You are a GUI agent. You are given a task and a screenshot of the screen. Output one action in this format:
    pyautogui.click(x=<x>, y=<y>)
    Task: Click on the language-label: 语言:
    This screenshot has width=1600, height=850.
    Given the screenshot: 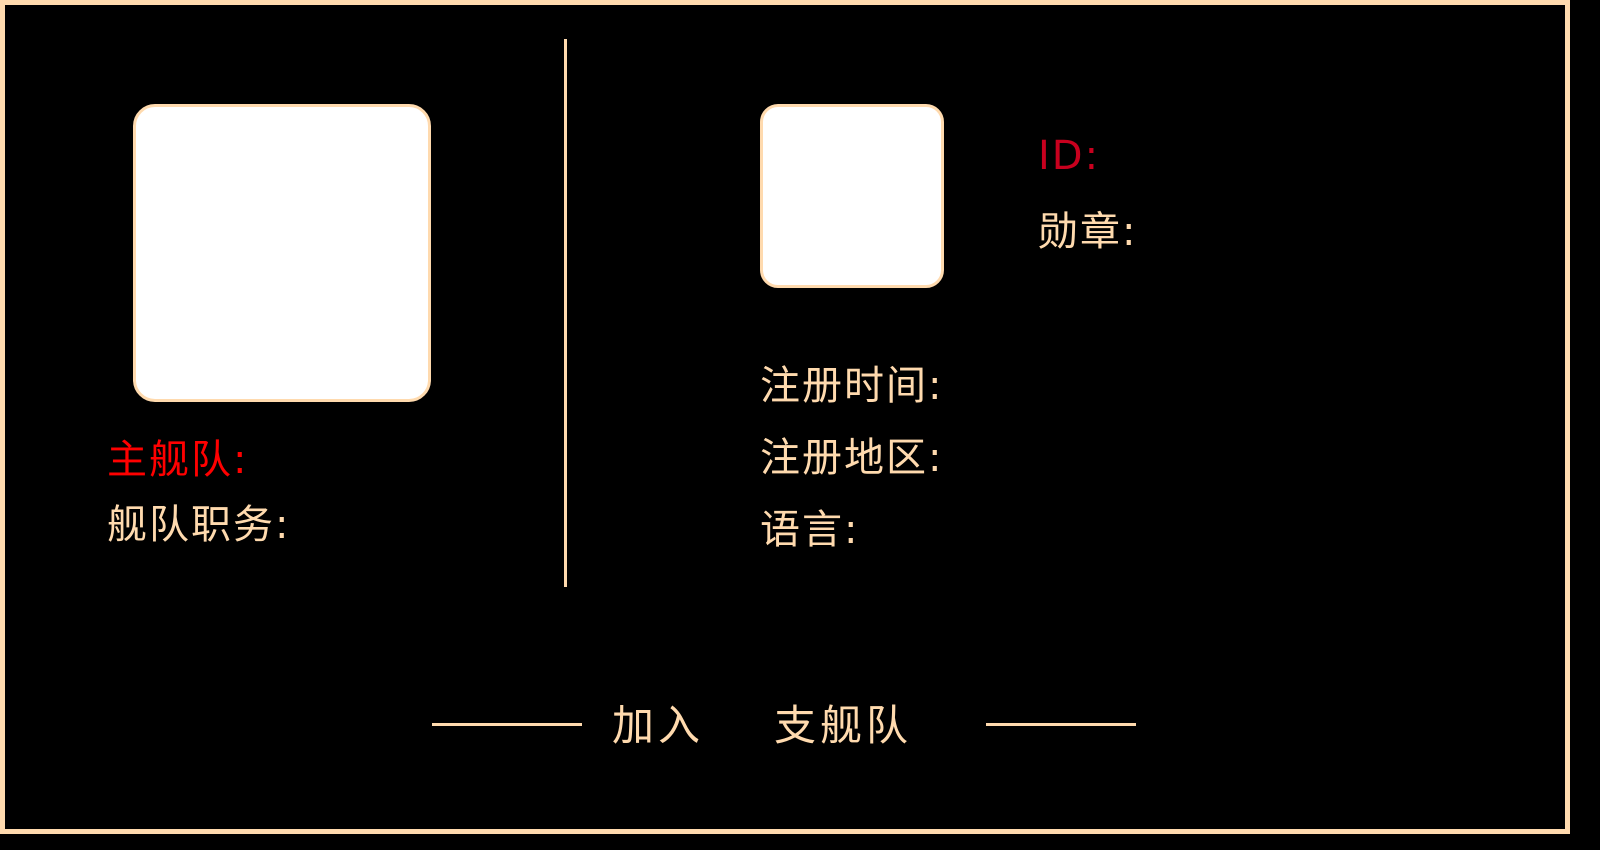 What is the action you would take?
    pyautogui.click(x=810, y=530)
    